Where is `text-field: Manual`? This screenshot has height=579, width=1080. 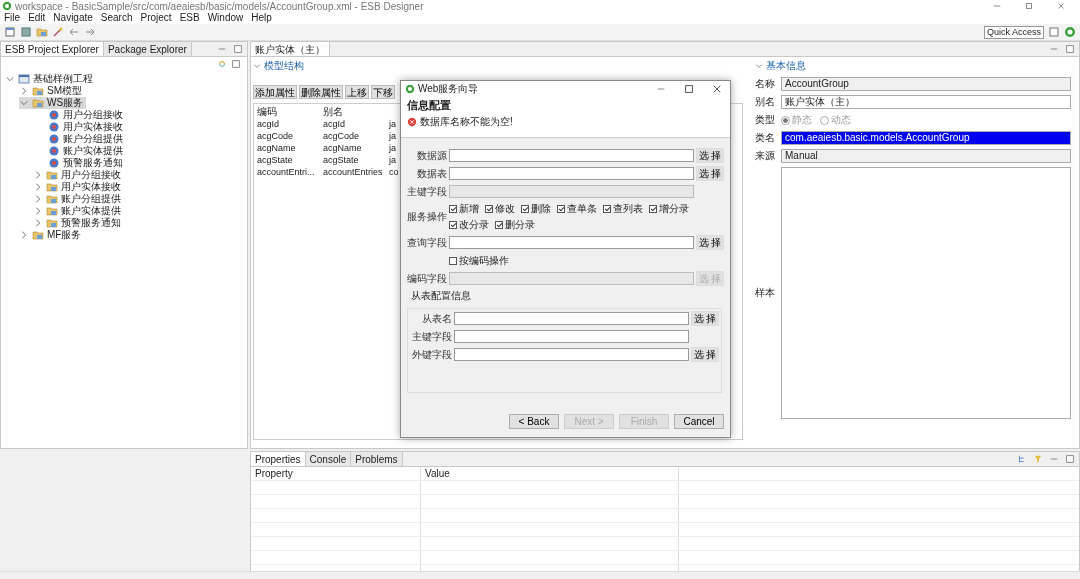 text-field: Manual is located at coordinates (926, 156).